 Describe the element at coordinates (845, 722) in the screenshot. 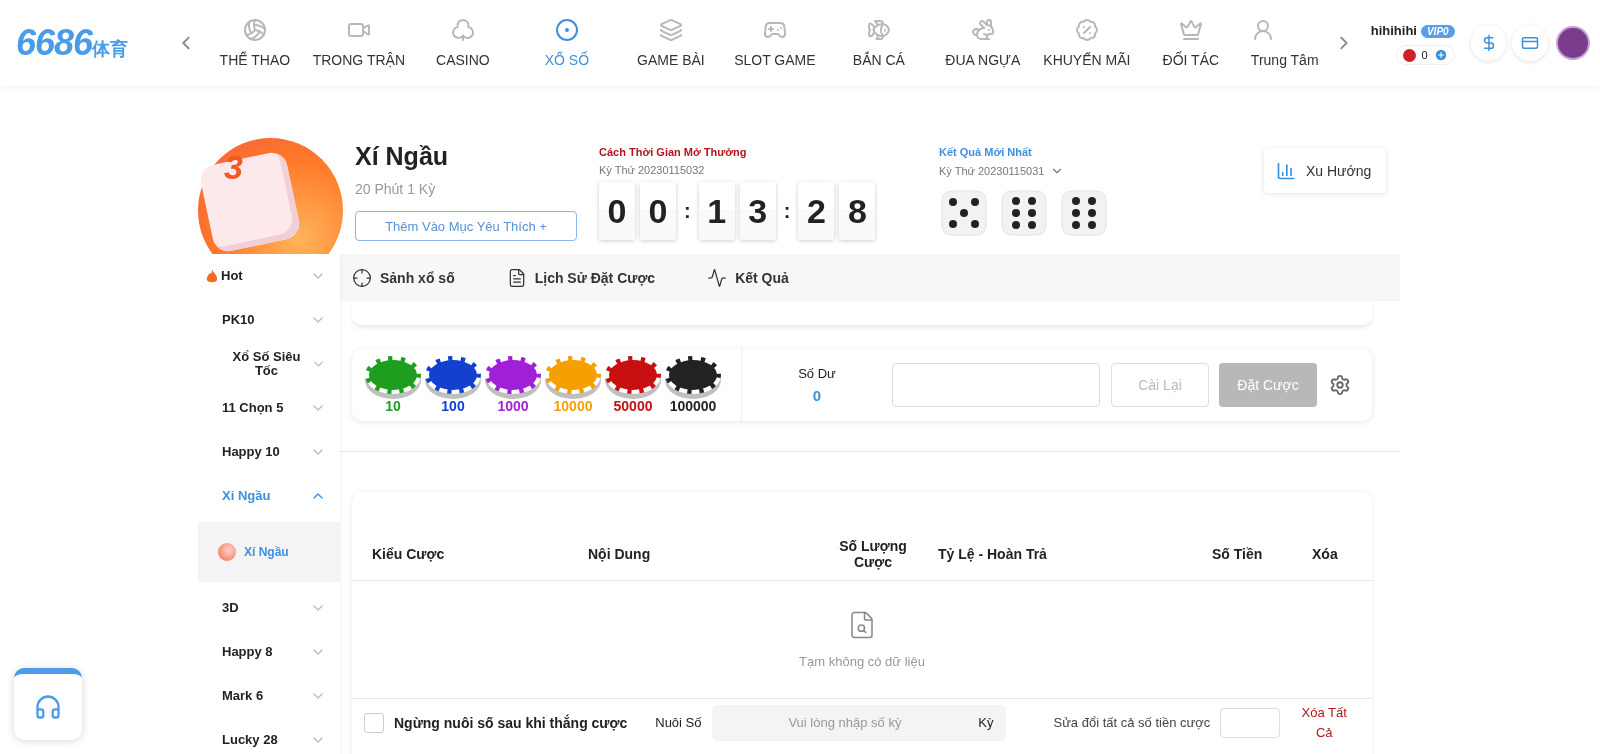

I see `periods-input: Vui lòng nhập số kỳ` at that location.